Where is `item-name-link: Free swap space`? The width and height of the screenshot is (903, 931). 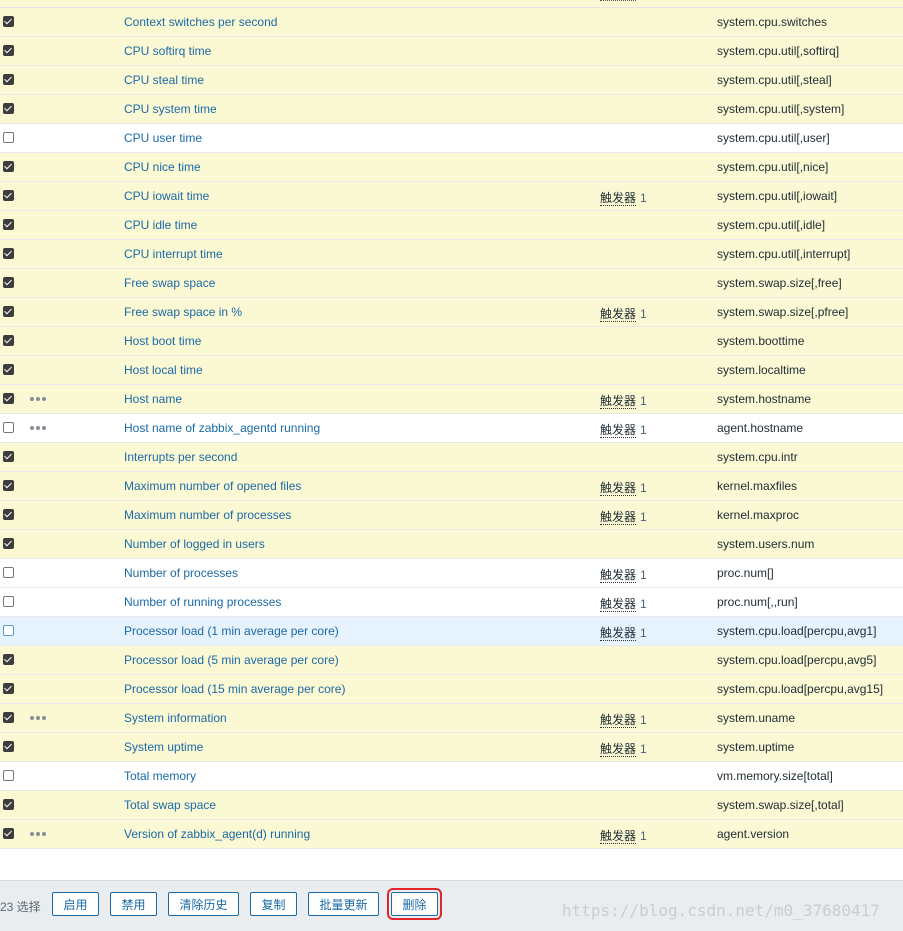 item-name-link: Free swap space is located at coordinates (169, 283).